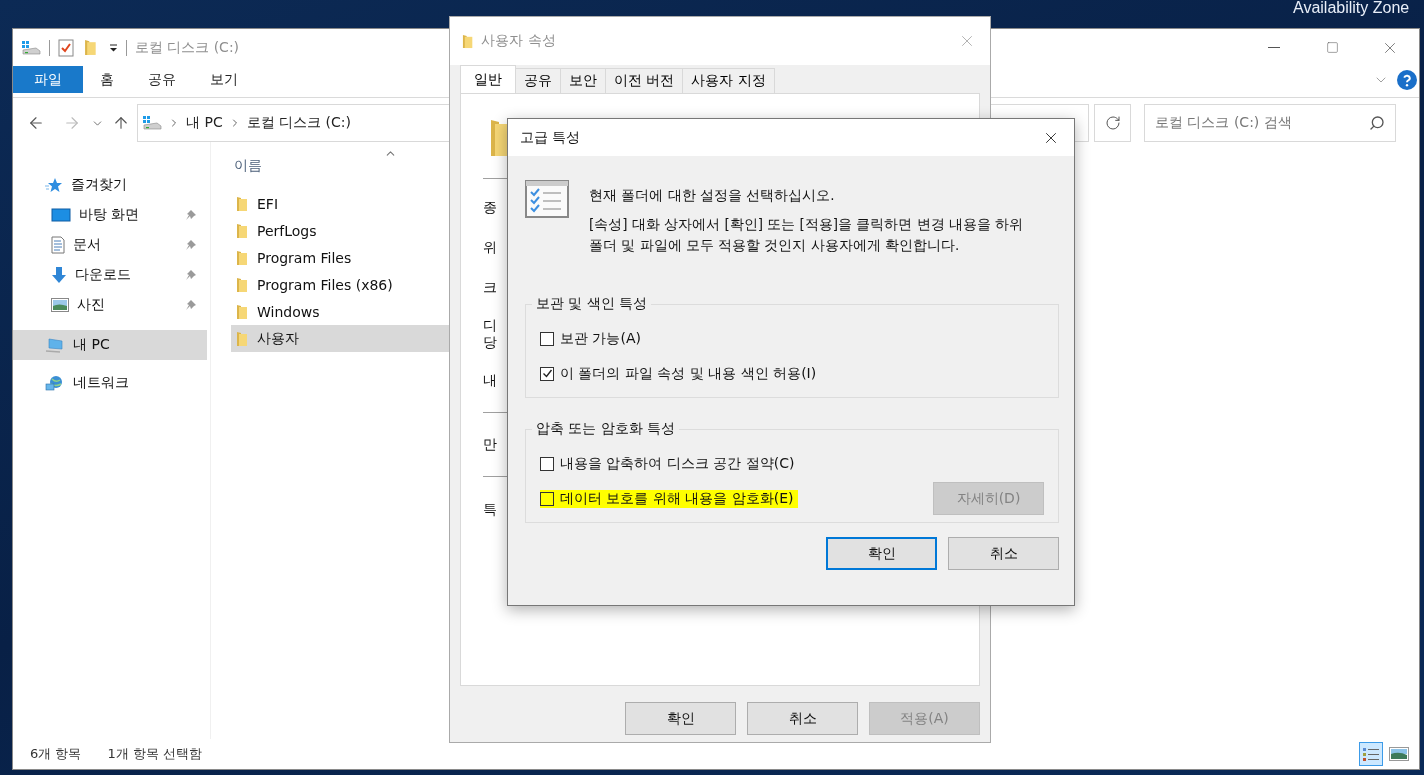 The image size is (1424, 775). Describe the element at coordinates (110, 185) in the screenshot. I see `nav-item: 즐겨찾기` at that location.